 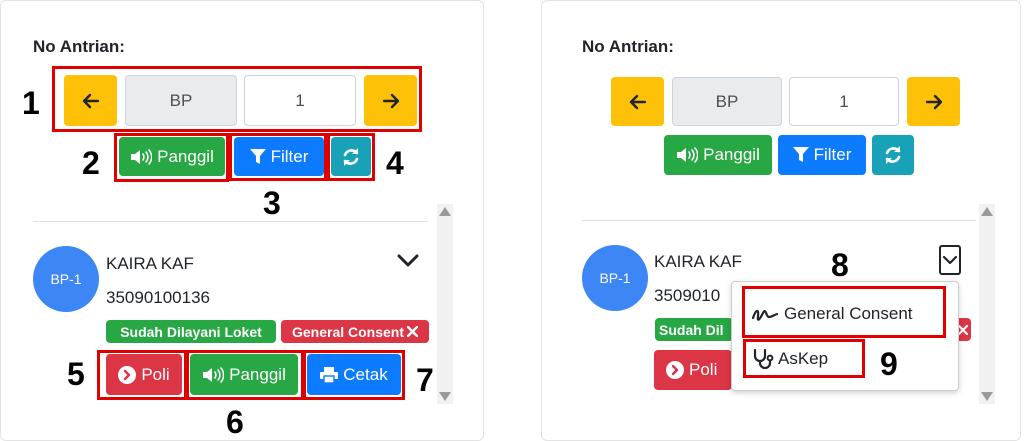 What do you see at coordinates (731, 154) in the screenshot?
I see `panggil-label-right: Panggil` at bounding box center [731, 154].